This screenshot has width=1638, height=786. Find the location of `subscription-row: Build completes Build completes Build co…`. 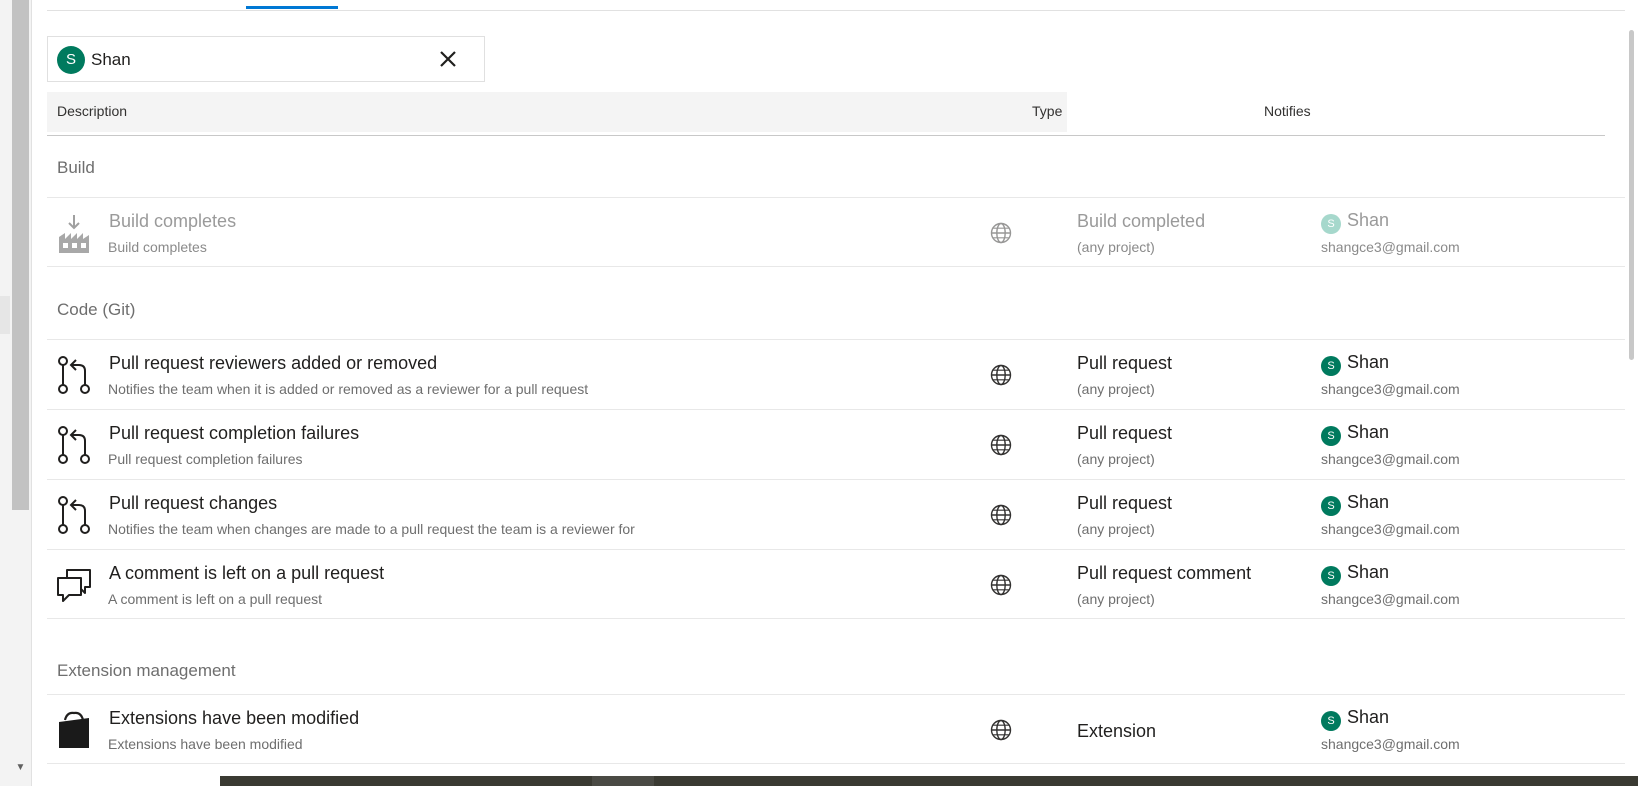

subscription-row: Build completes Build completes Build co… is located at coordinates (836, 232).